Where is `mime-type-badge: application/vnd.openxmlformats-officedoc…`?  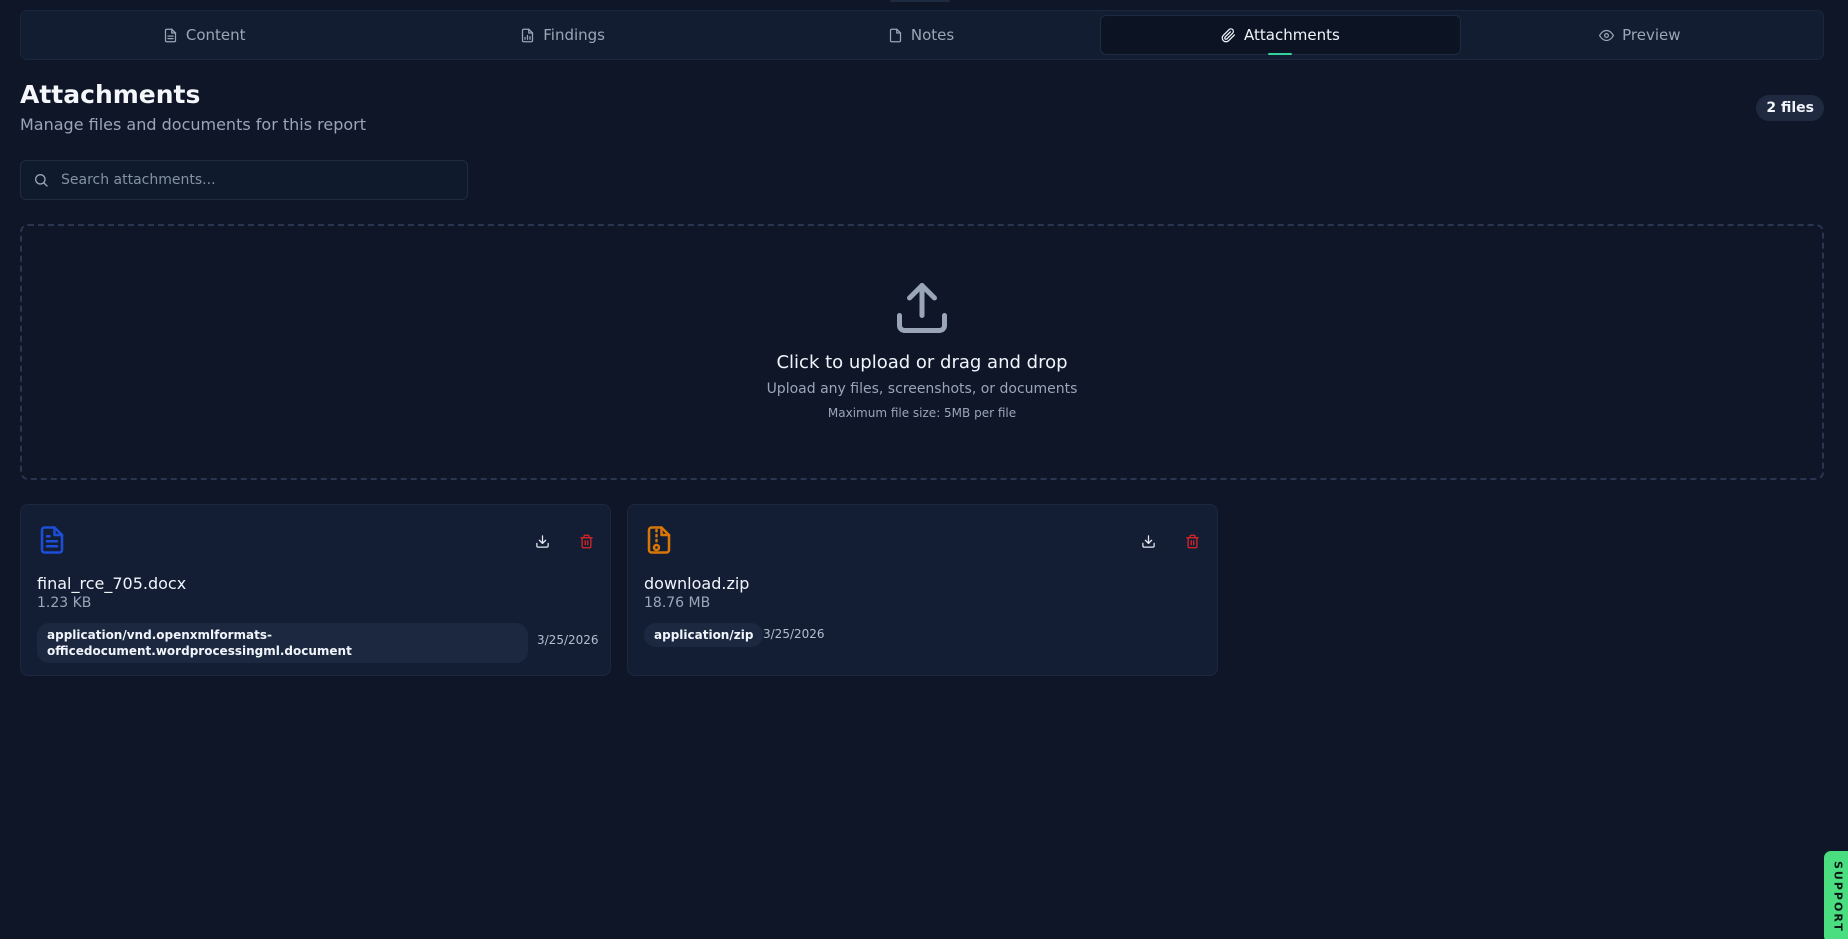
mime-type-badge: application/vnd.openxmlformats-officedoc… is located at coordinates (282, 643).